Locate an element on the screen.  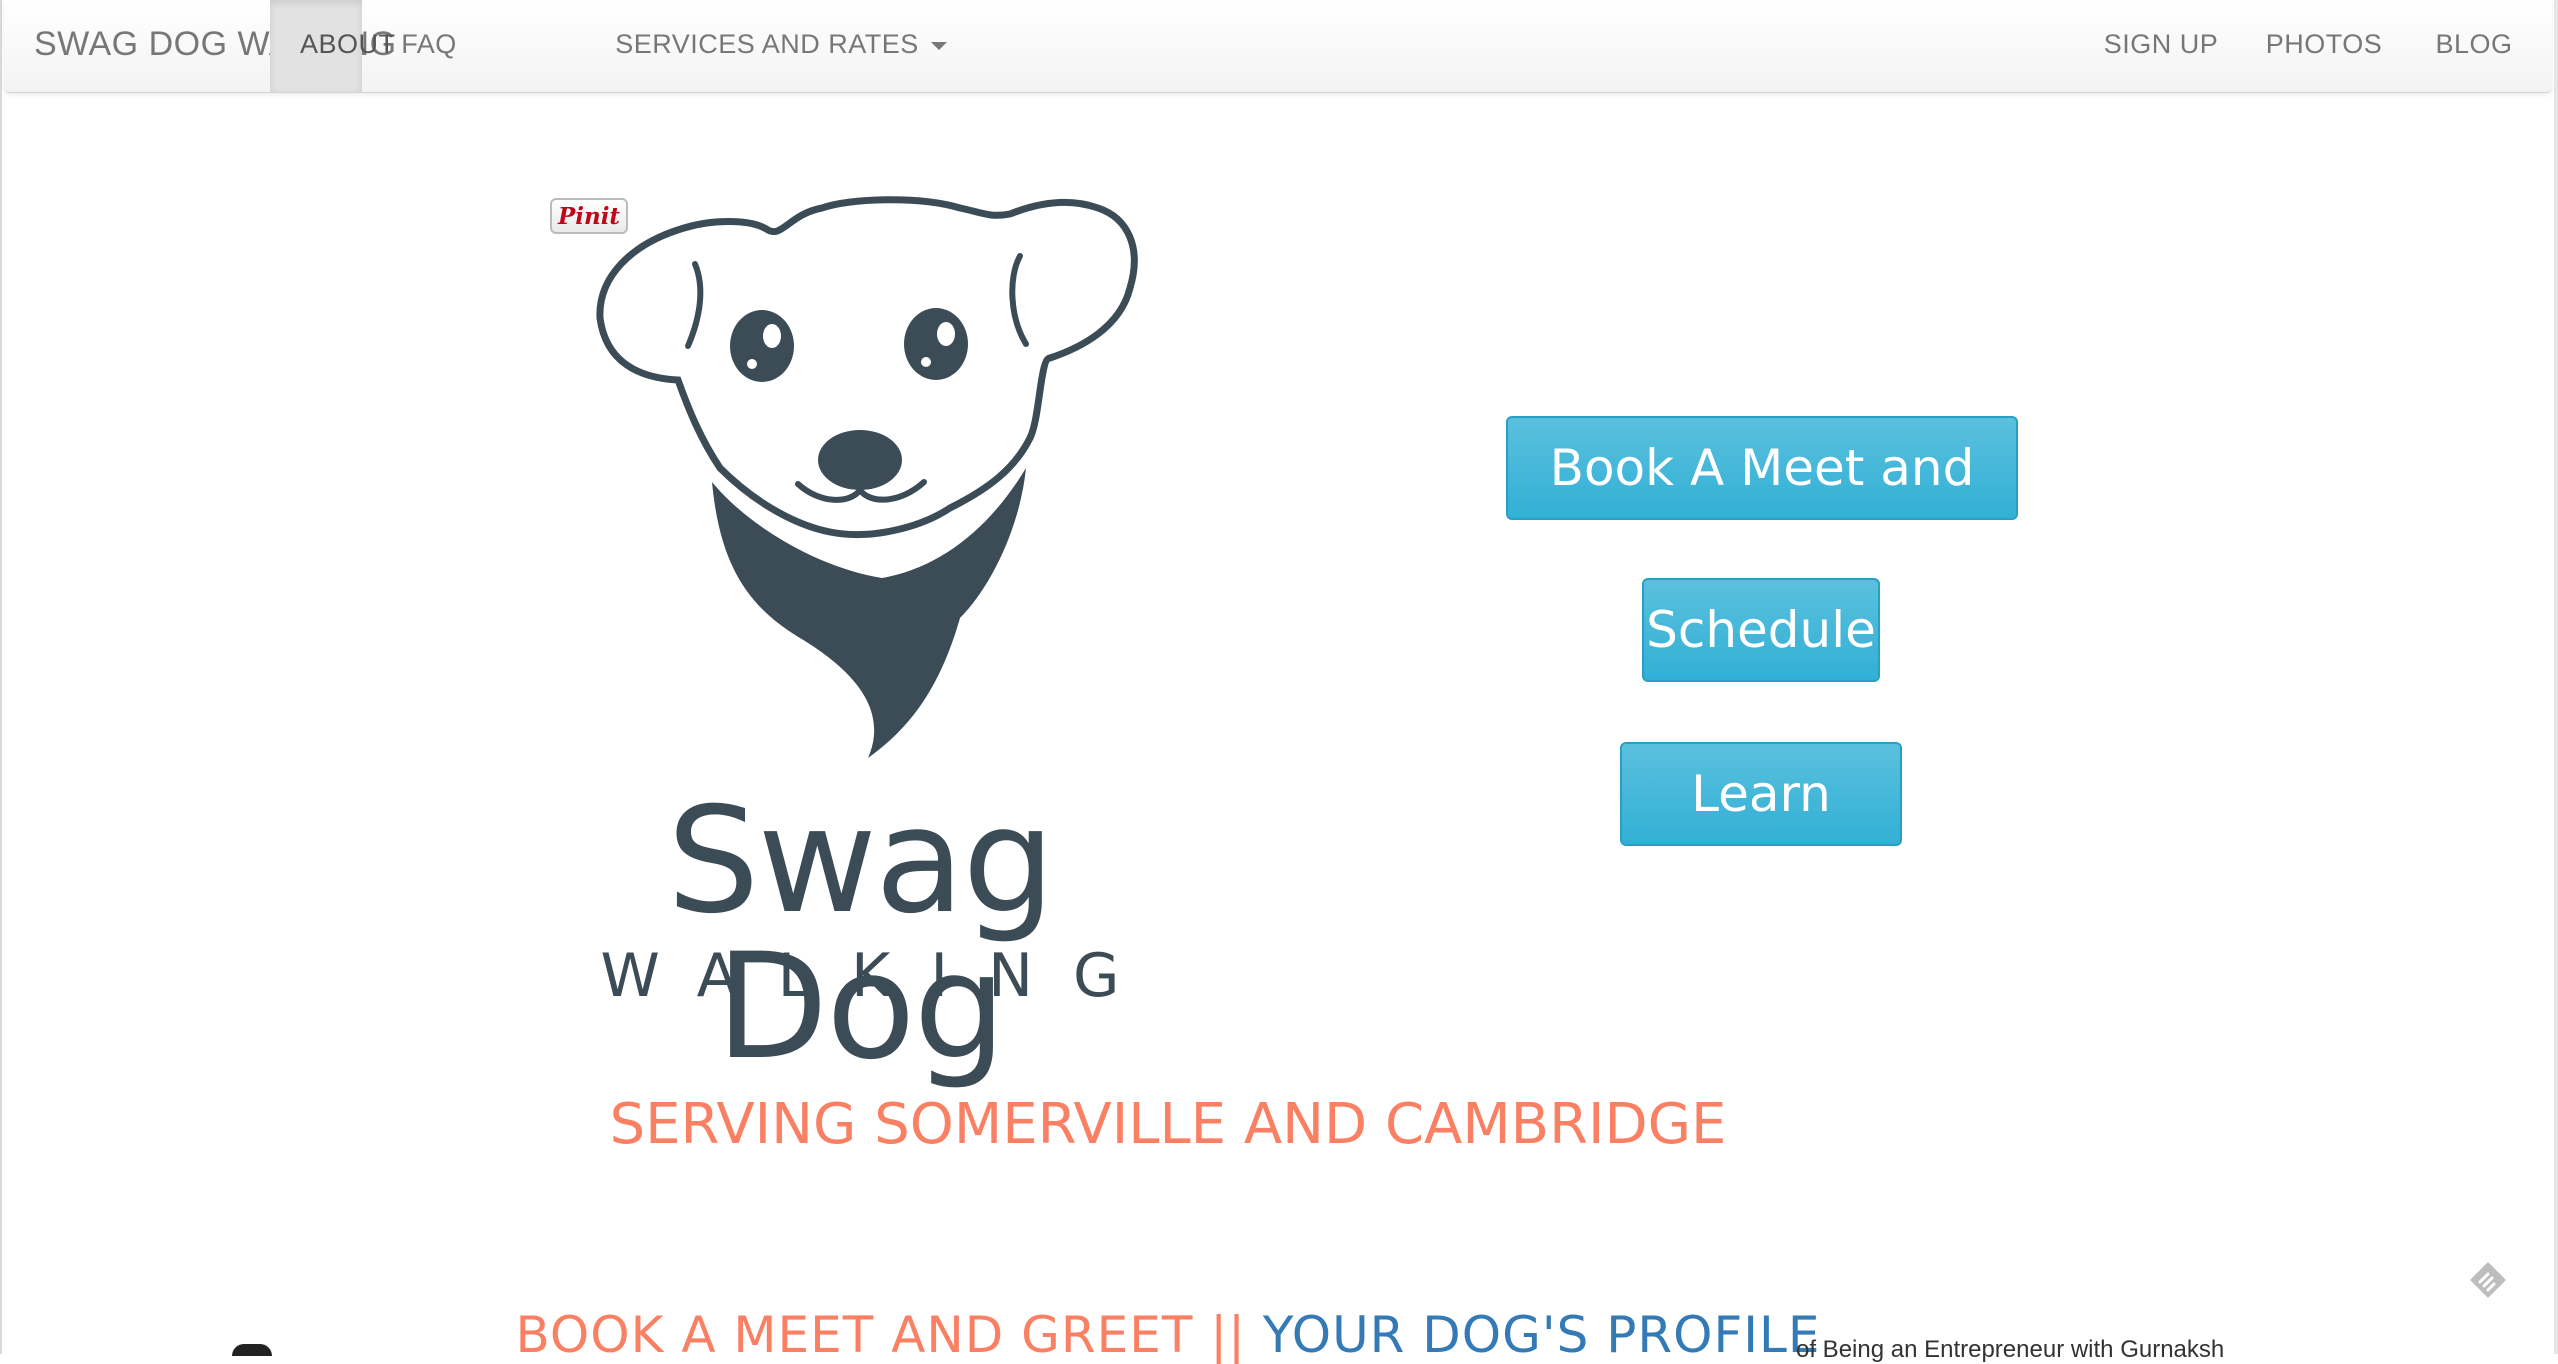
blog-snippet: of Being an Entrepreneur with Gurnaksh is located at coordinates (2010, 1350).